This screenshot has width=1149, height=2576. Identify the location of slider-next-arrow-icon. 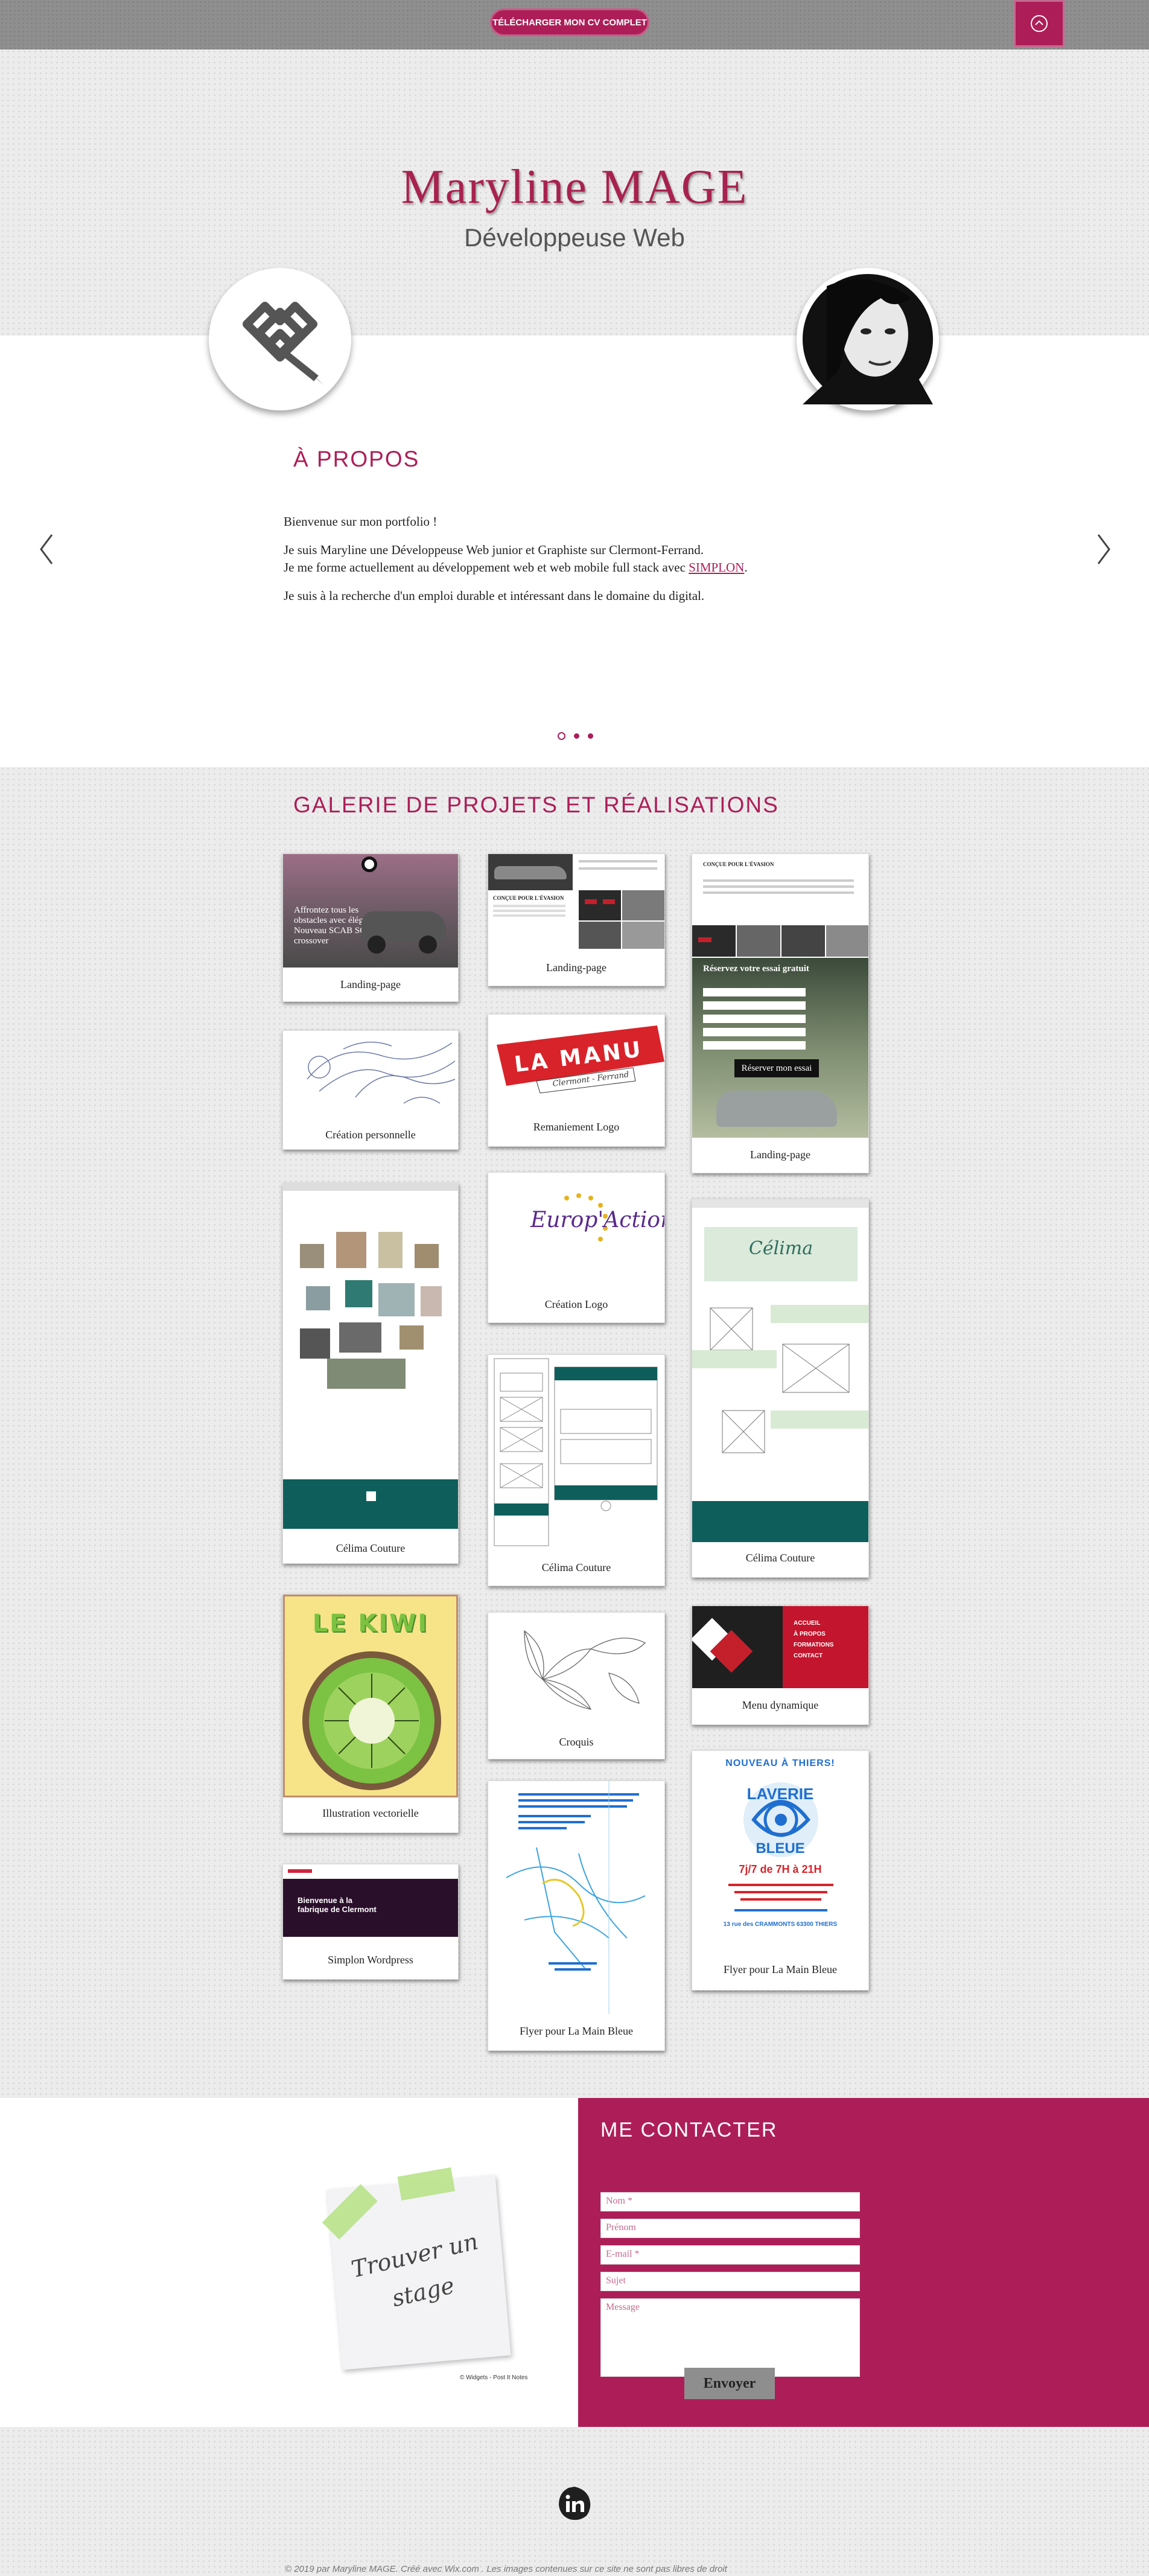
(1104, 549).